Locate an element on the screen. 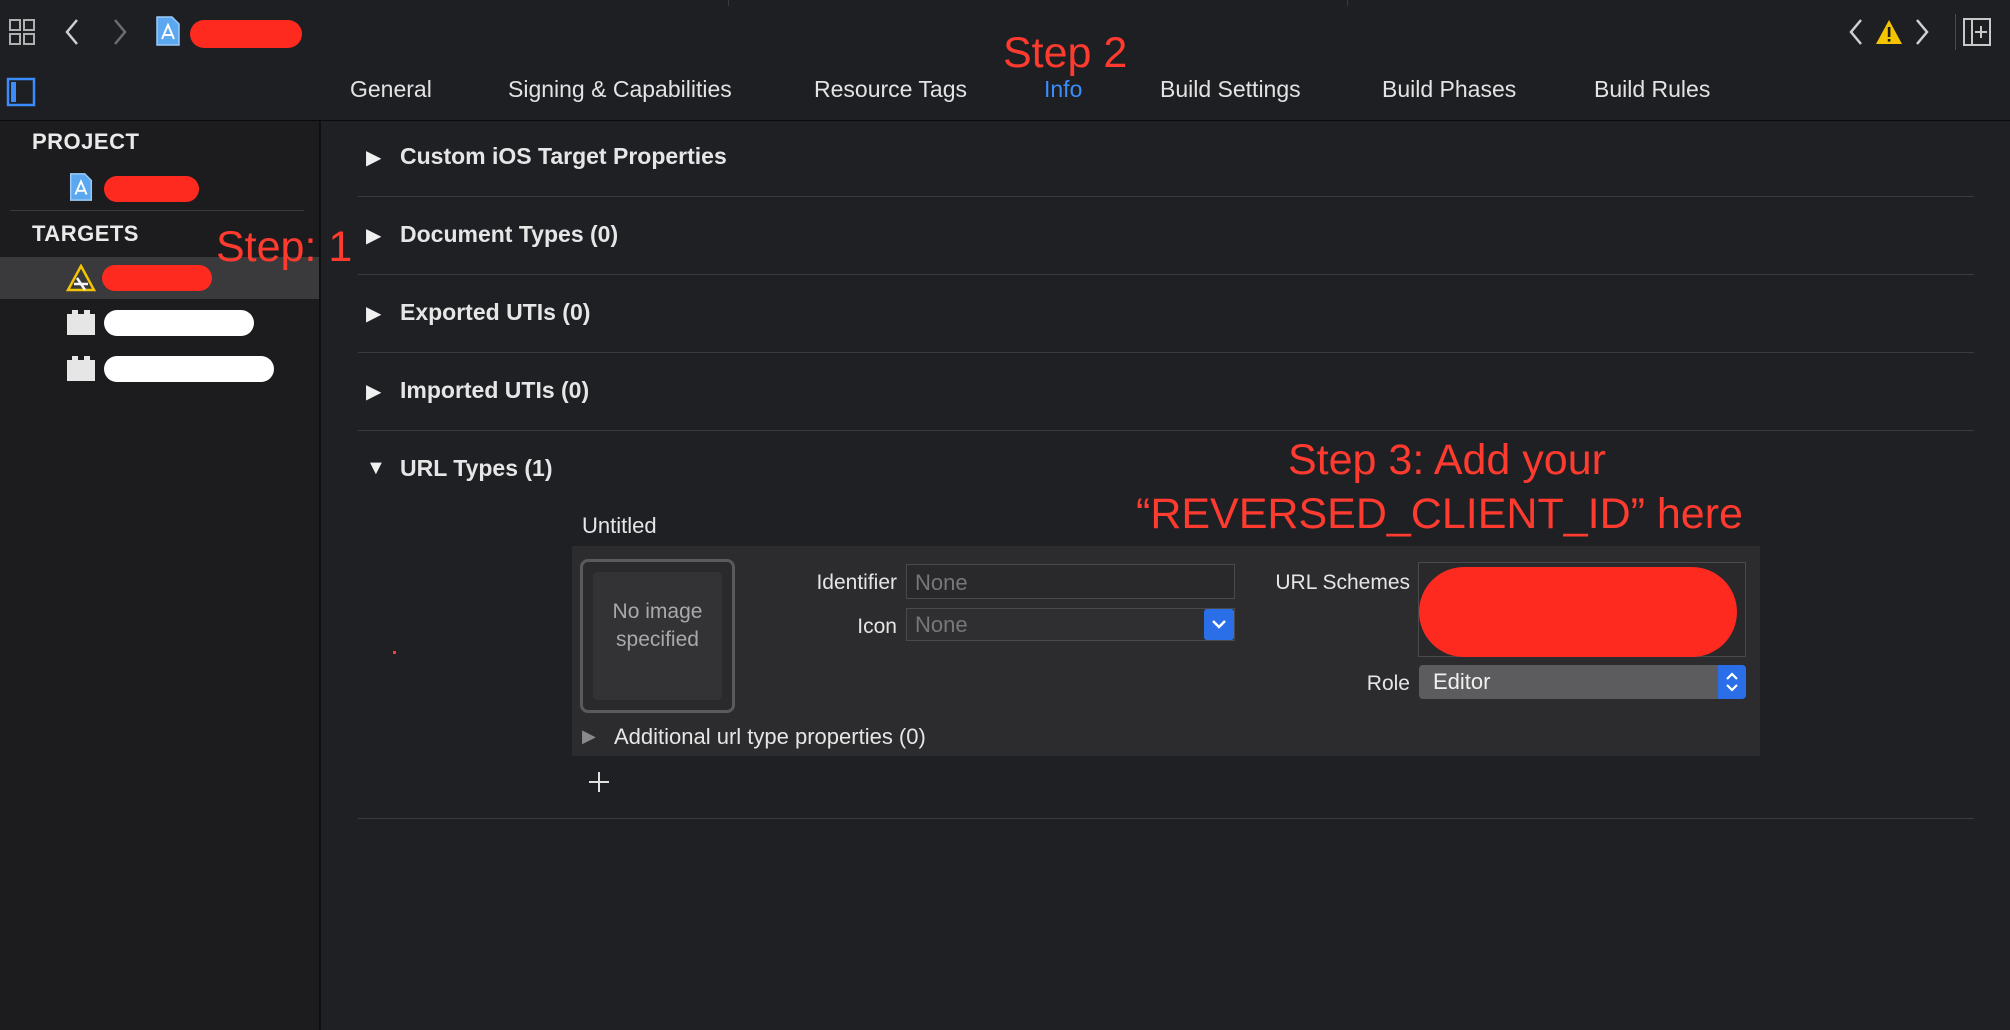  tab-info: Info is located at coordinates (1063, 89).